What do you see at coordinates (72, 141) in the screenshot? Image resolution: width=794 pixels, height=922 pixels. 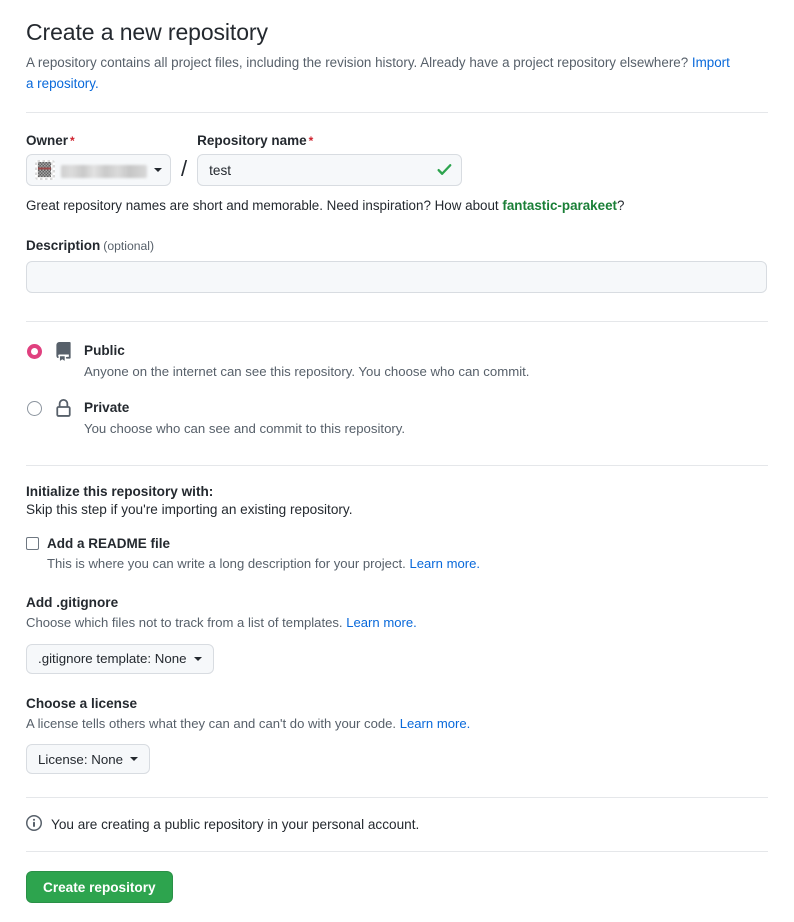 I see `owner-required-mark: *` at bounding box center [72, 141].